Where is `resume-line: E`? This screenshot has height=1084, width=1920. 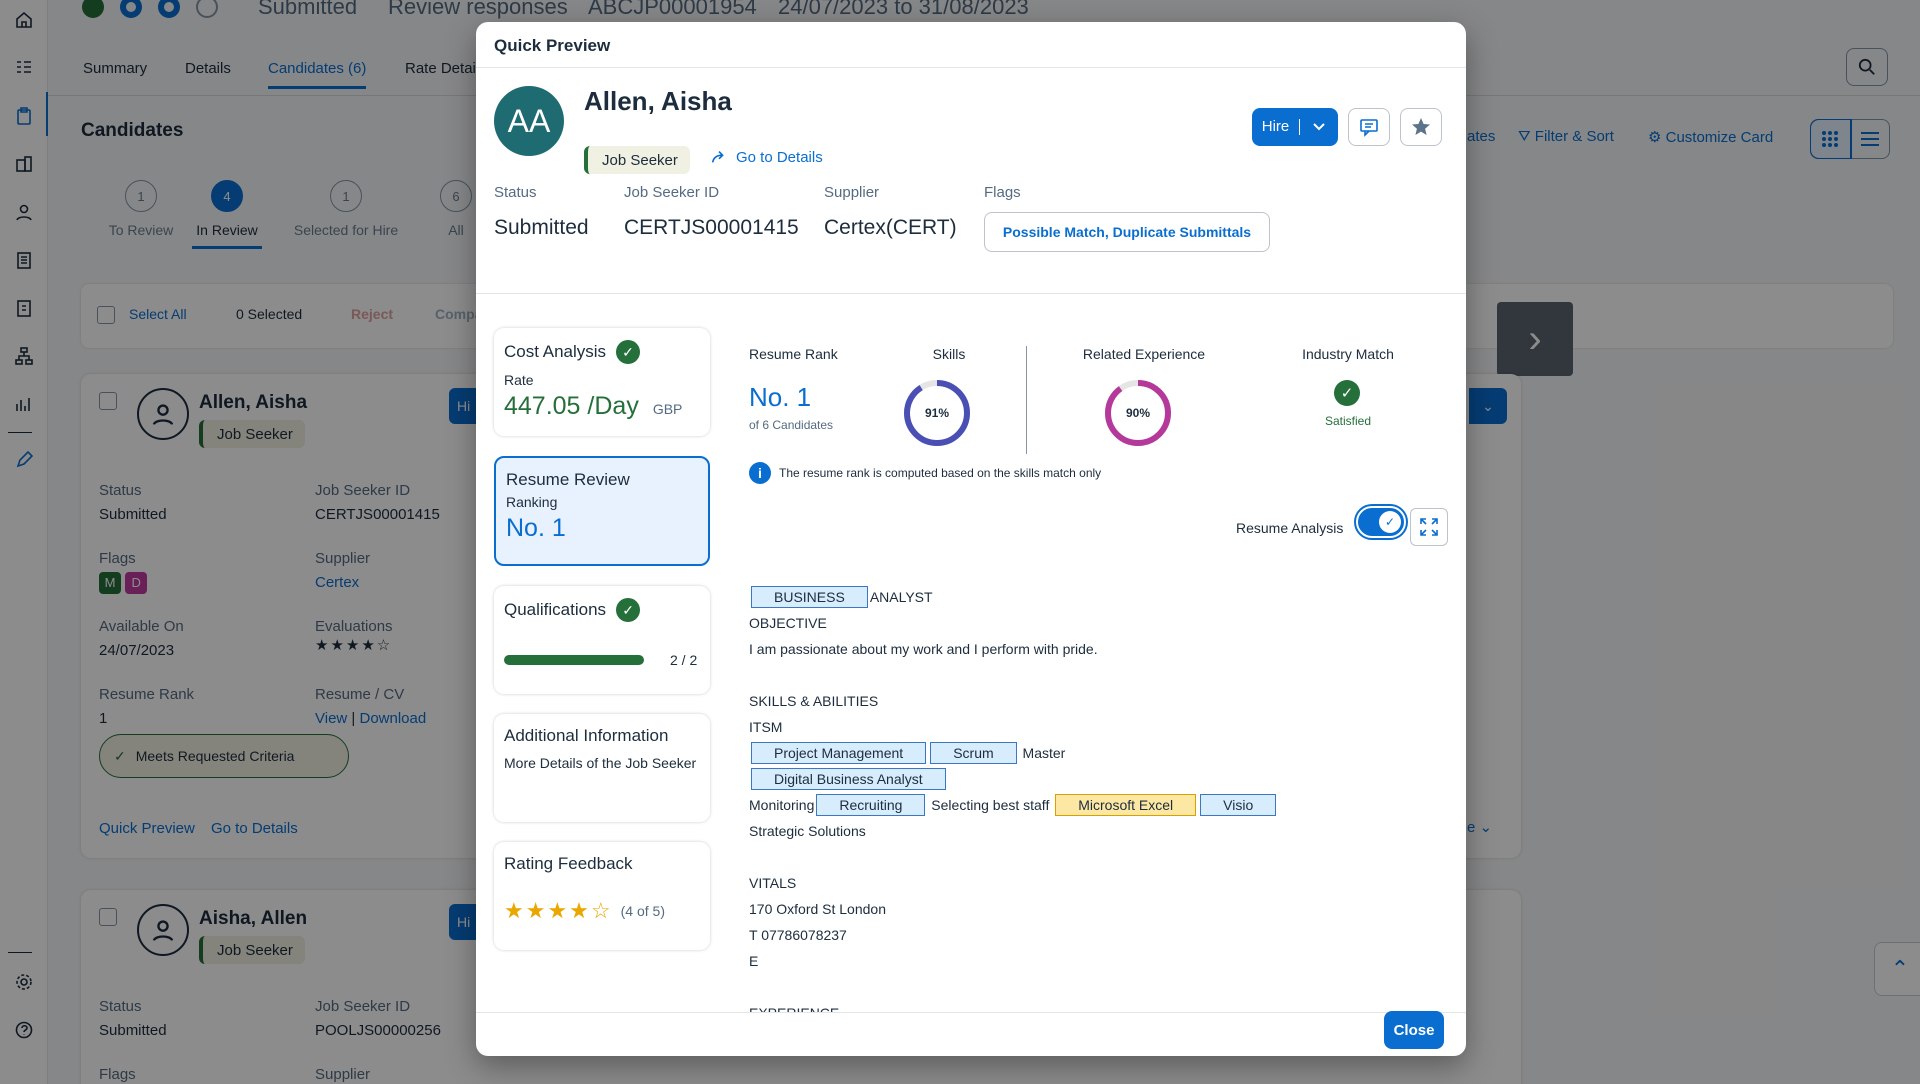
resume-line: E is located at coordinates (754, 961).